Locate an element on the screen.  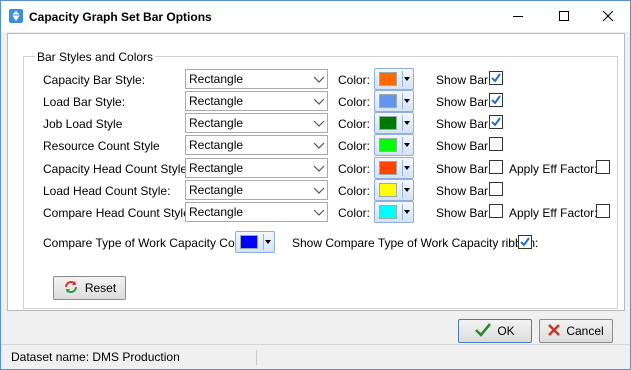
row-label: Load Head Count Style: is located at coordinates (107, 191).